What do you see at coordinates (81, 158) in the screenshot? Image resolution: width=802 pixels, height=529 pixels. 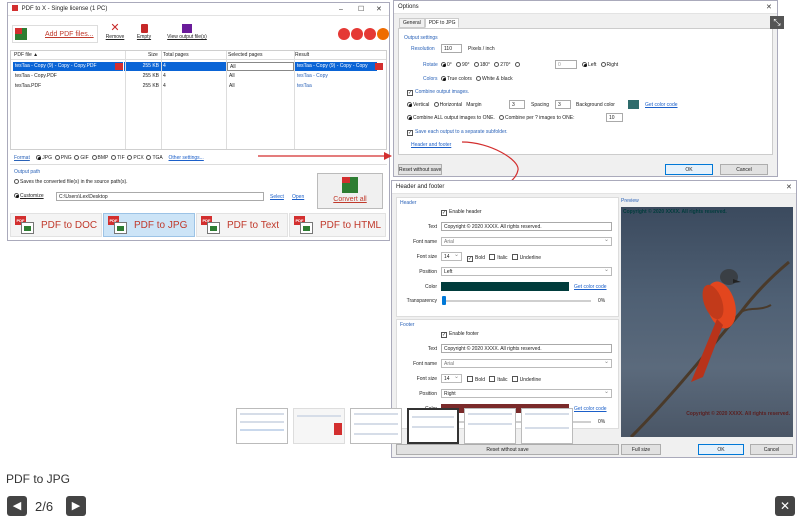 I see `format-gif: GIF` at bounding box center [81, 158].